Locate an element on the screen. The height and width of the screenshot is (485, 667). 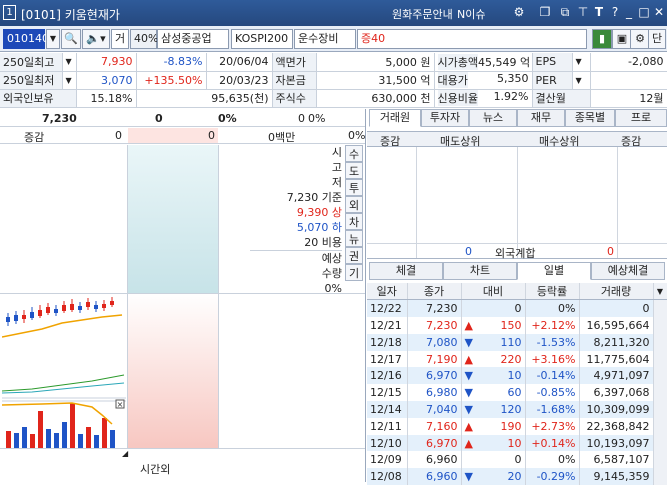
save-icon: ▣ is located at coordinates (622, 39).